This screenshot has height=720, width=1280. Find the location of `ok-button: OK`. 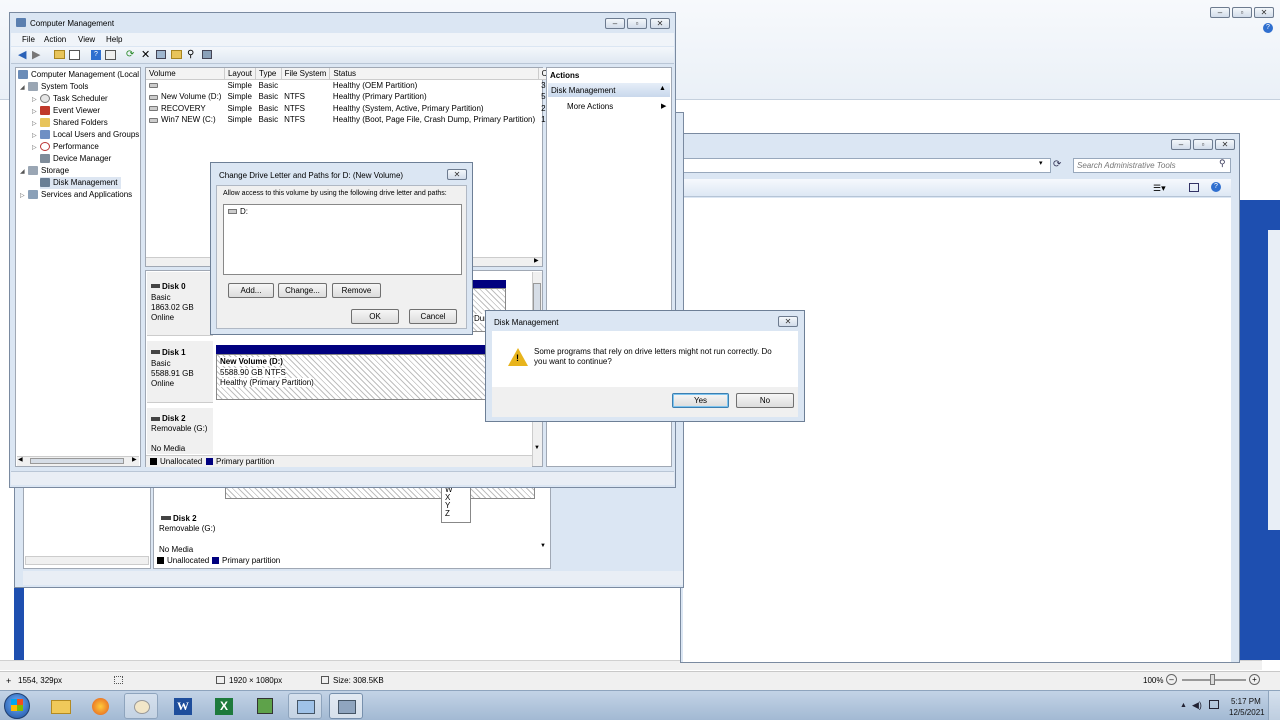

ok-button: OK is located at coordinates (375, 316).